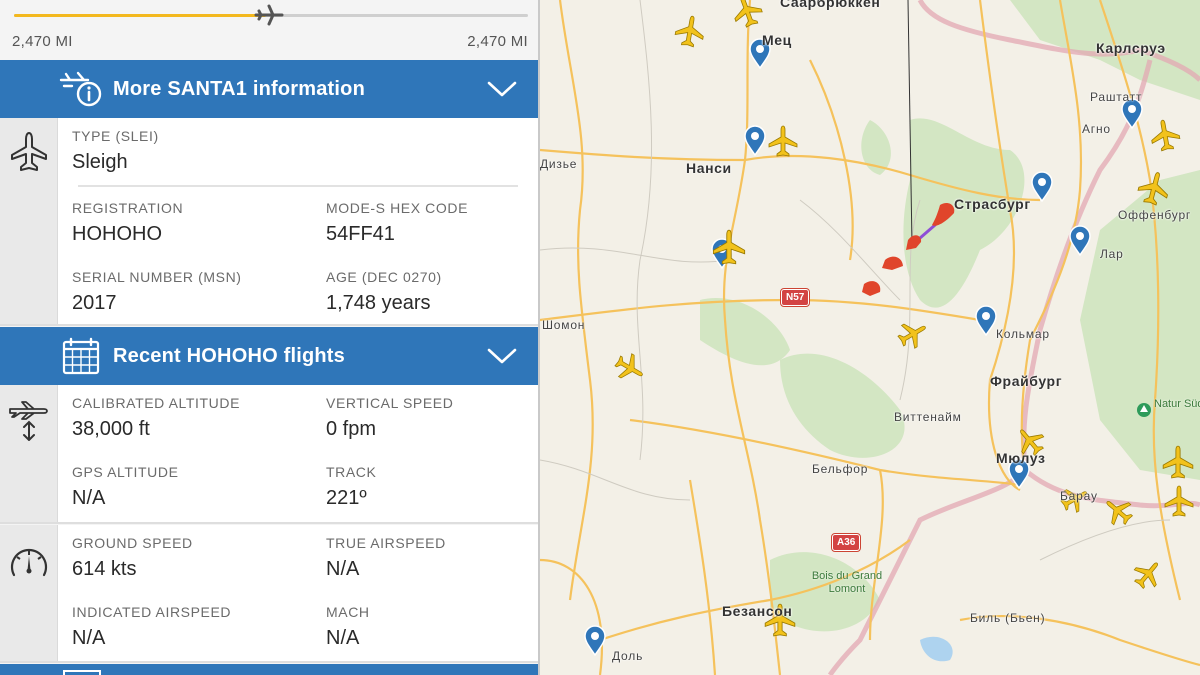 The image size is (1200, 675). Describe the element at coordinates (82, 672) in the screenshot. I see `schedule-icon` at that location.